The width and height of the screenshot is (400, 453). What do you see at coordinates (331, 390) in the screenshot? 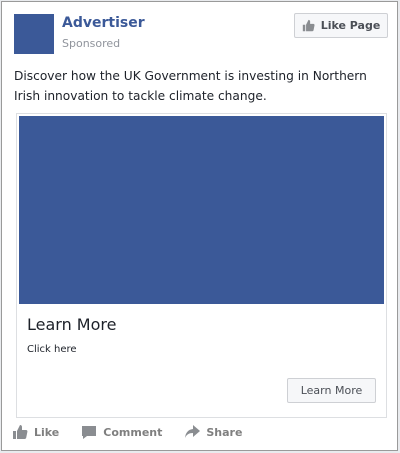
I see `learn-more-button: Learn More` at bounding box center [331, 390].